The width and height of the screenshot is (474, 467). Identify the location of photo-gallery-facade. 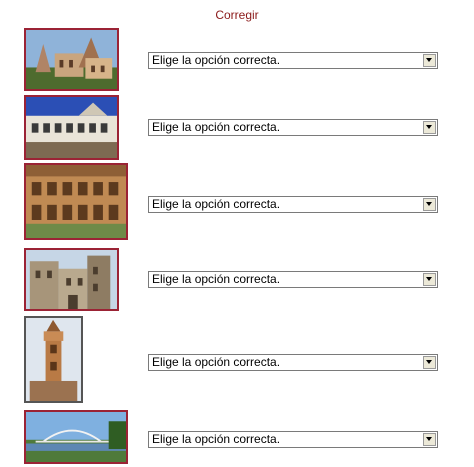
(71, 127).